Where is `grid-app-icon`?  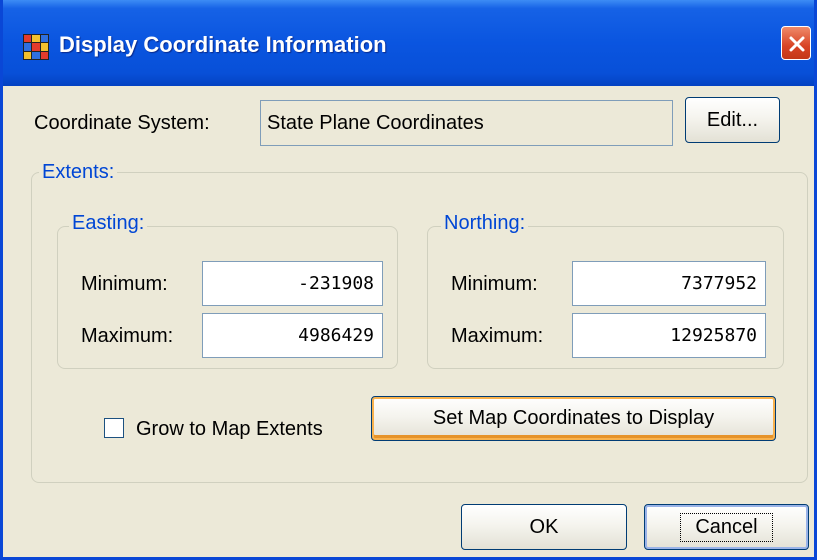 grid-app-icon is located at coordinates (36, 47).